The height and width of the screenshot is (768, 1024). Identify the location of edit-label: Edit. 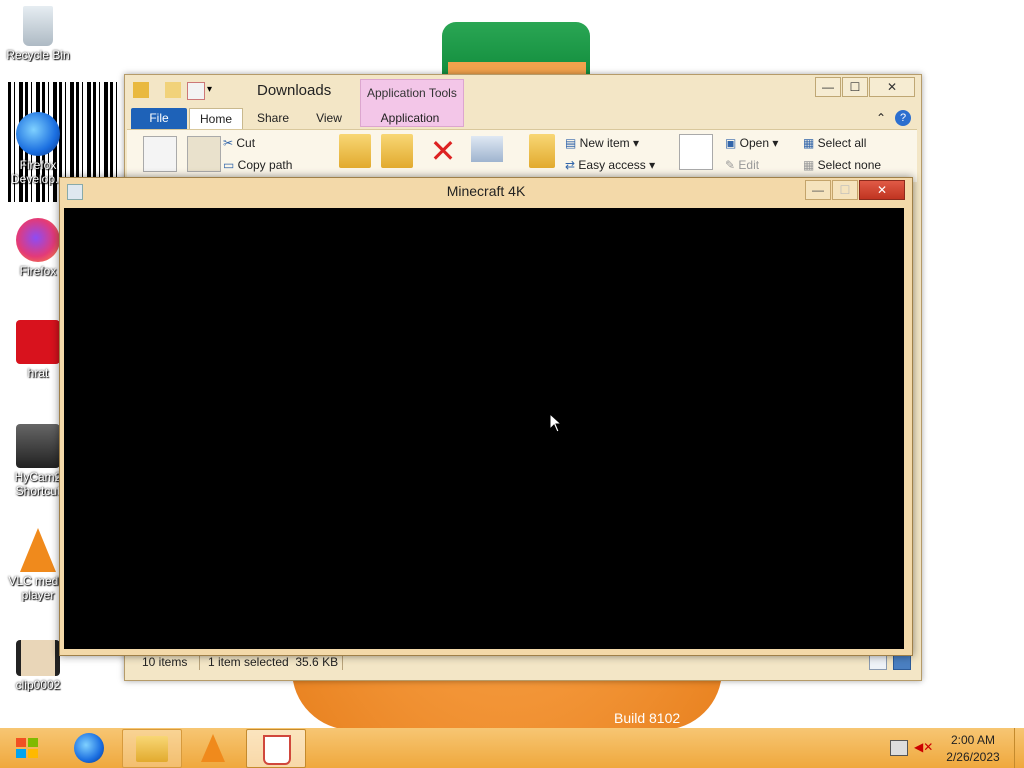
(749, 165).